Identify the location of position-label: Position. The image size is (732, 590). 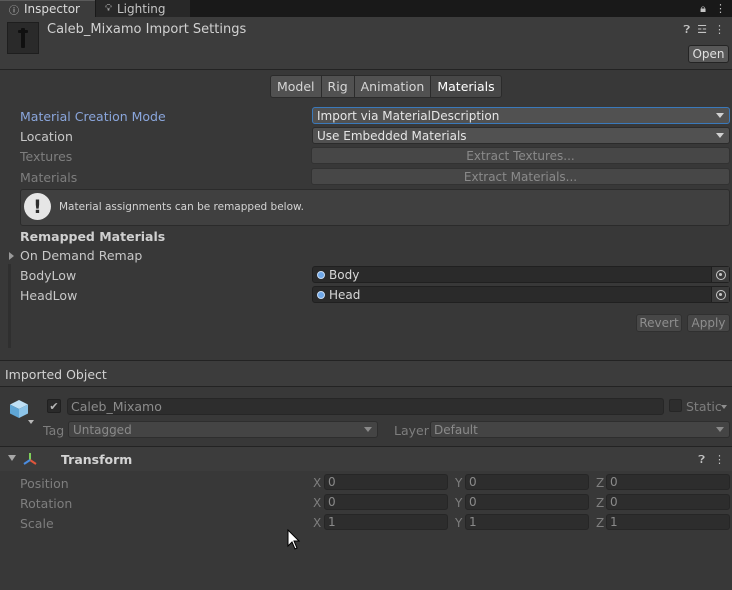
(44, 483).